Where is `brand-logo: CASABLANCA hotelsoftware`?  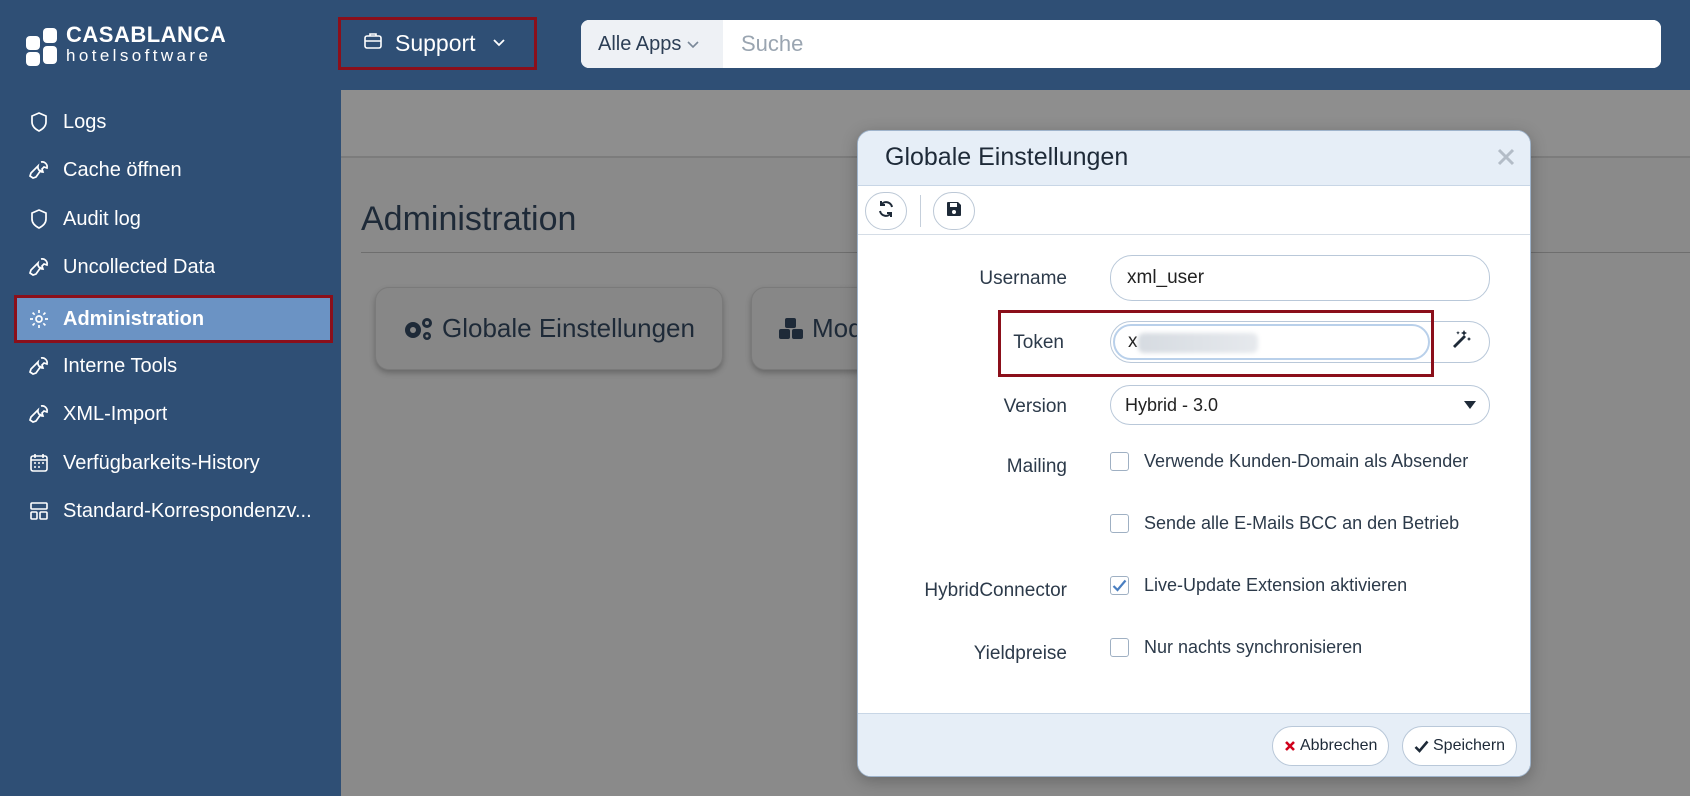
brand-logo: CASABLANCA hotelsoftware is located at coordinates (126, 44).